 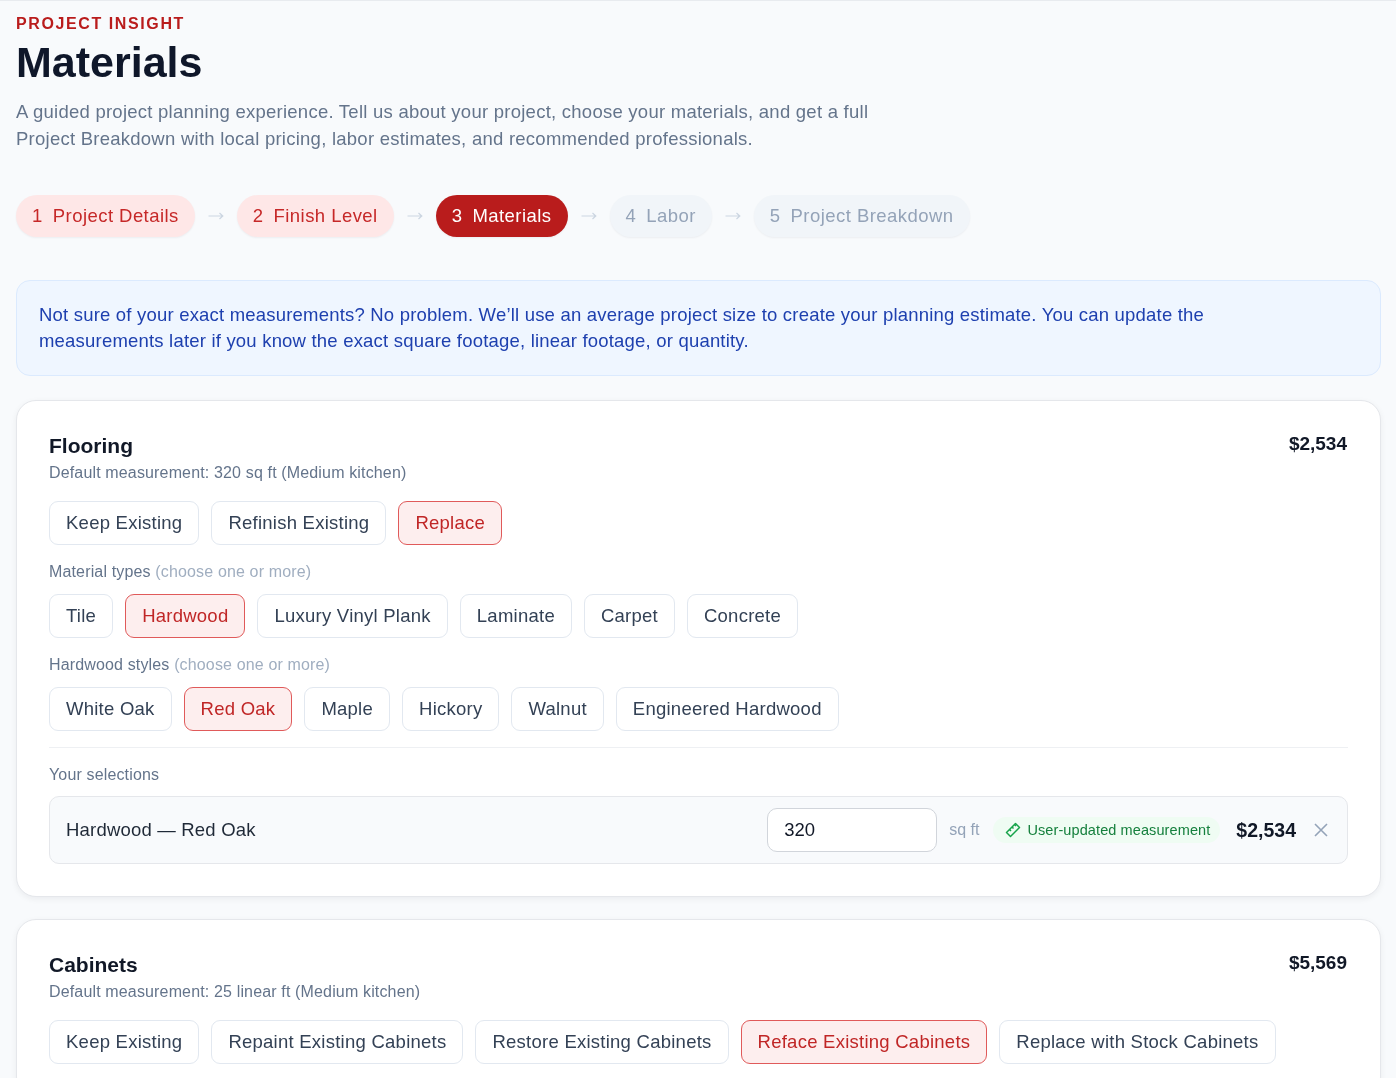 What do you see at coordinates (622, 328) in the screenshot?
I see `notice-text: Not sure of your exact measurements? No problem. We’ll use an average project size to create your planning estimate. You can update the measurements later if you know the exact square footage, linear footage, or quantity.` at bounding box center [622, 328].